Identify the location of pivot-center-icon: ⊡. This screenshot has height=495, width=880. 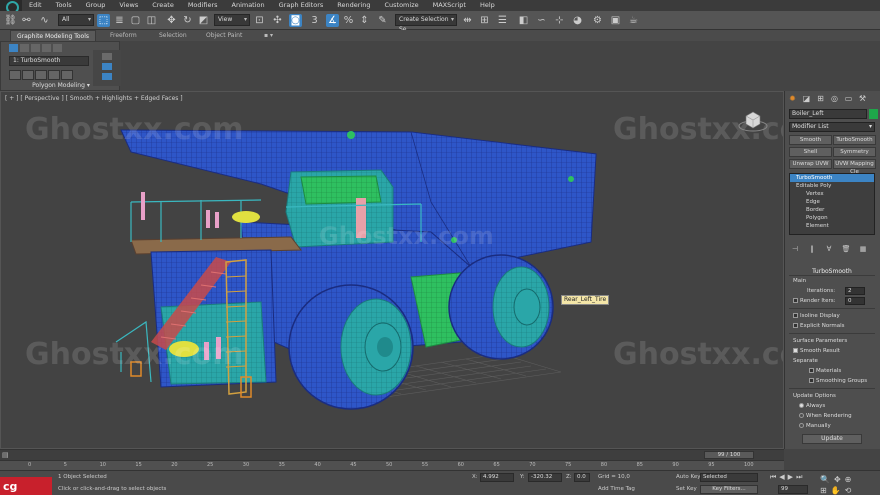
(259, 20).